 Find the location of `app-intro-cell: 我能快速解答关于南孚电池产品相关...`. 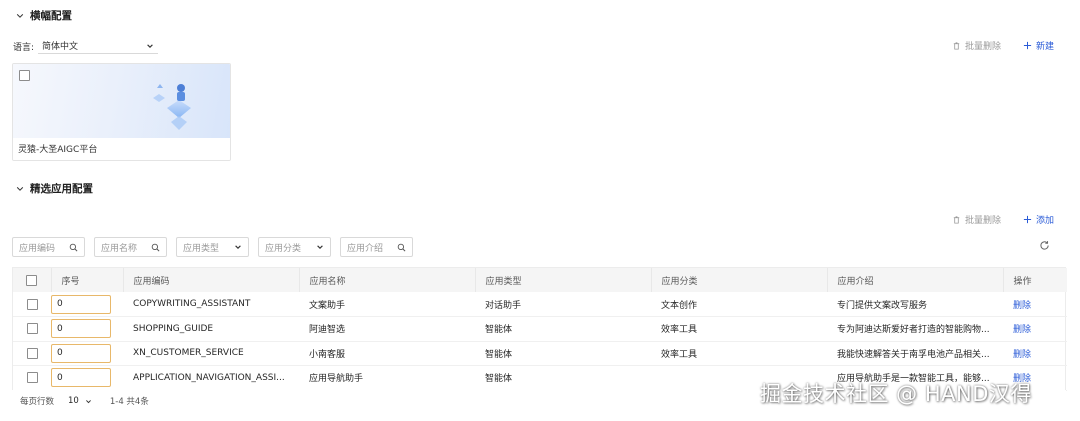

app-intro-cell: 我能快速解答关于南孚电池产品相关... is located at coordinates (913, 354).